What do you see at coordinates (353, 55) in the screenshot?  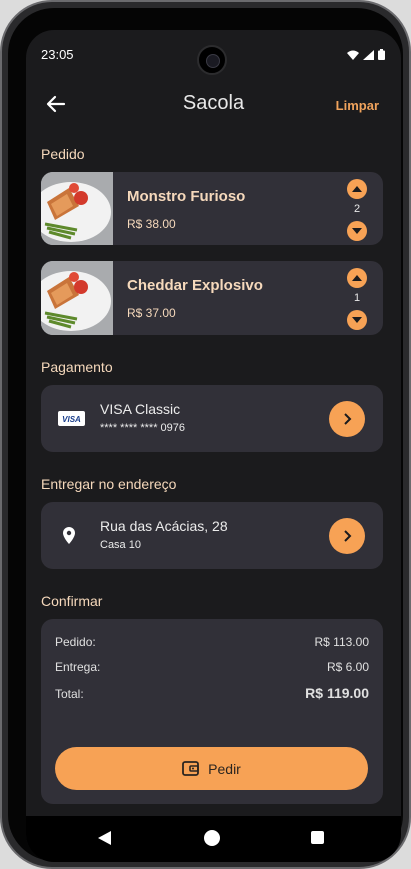 I see `wifi-icon` at bounding box center [353, 55].